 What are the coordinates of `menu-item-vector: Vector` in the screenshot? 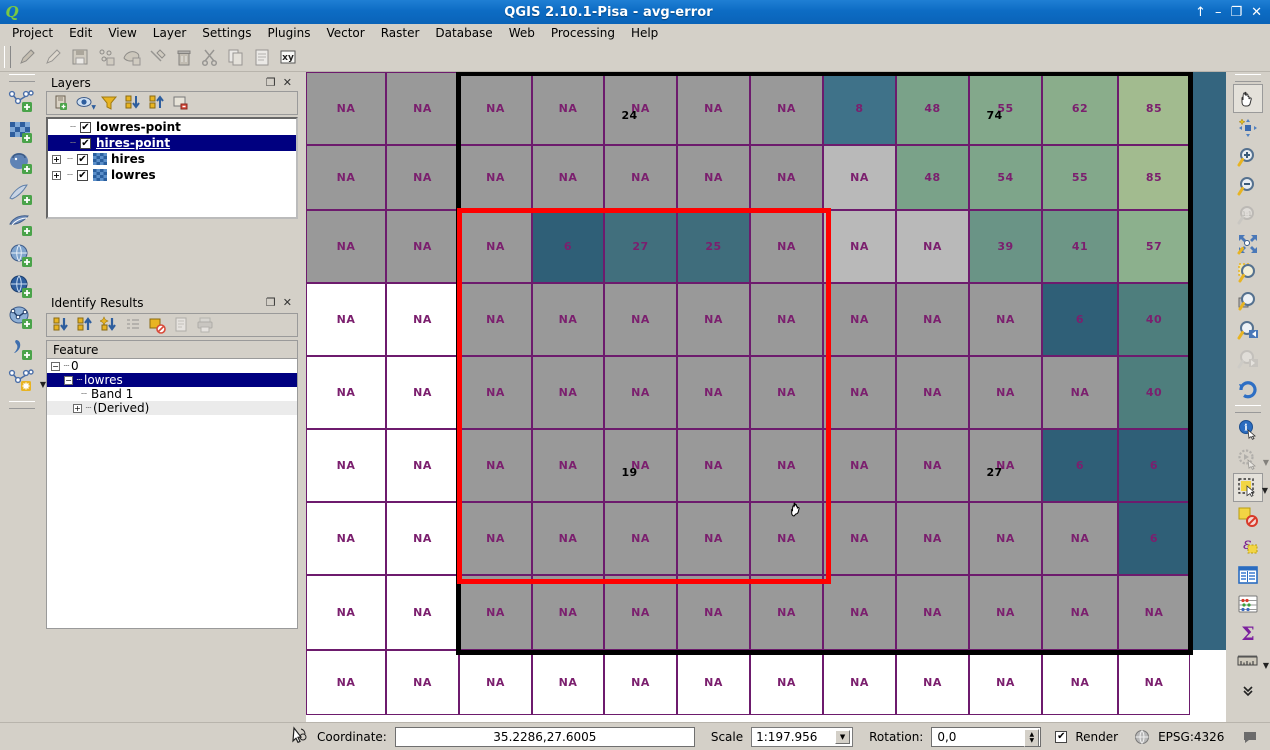 It's located at (345, 33).